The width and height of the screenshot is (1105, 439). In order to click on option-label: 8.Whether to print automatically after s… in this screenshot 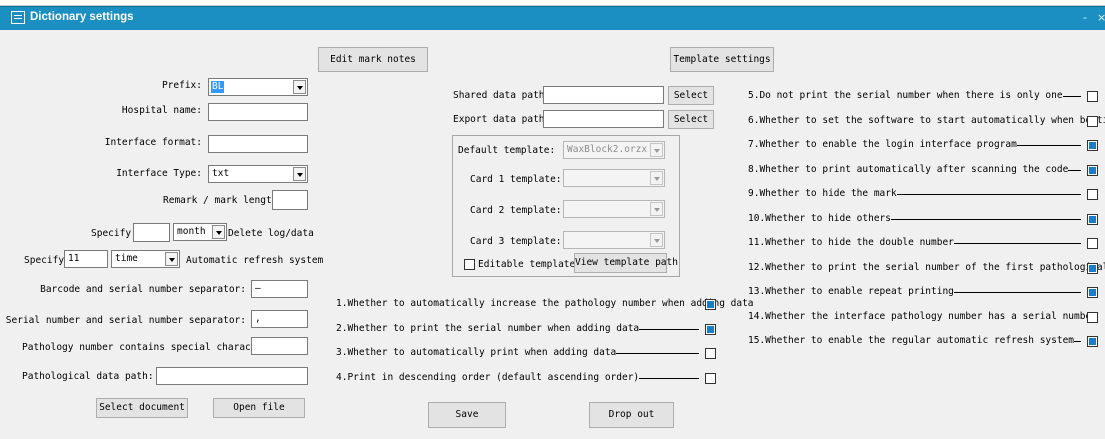, I will do `click(908, 169)`.